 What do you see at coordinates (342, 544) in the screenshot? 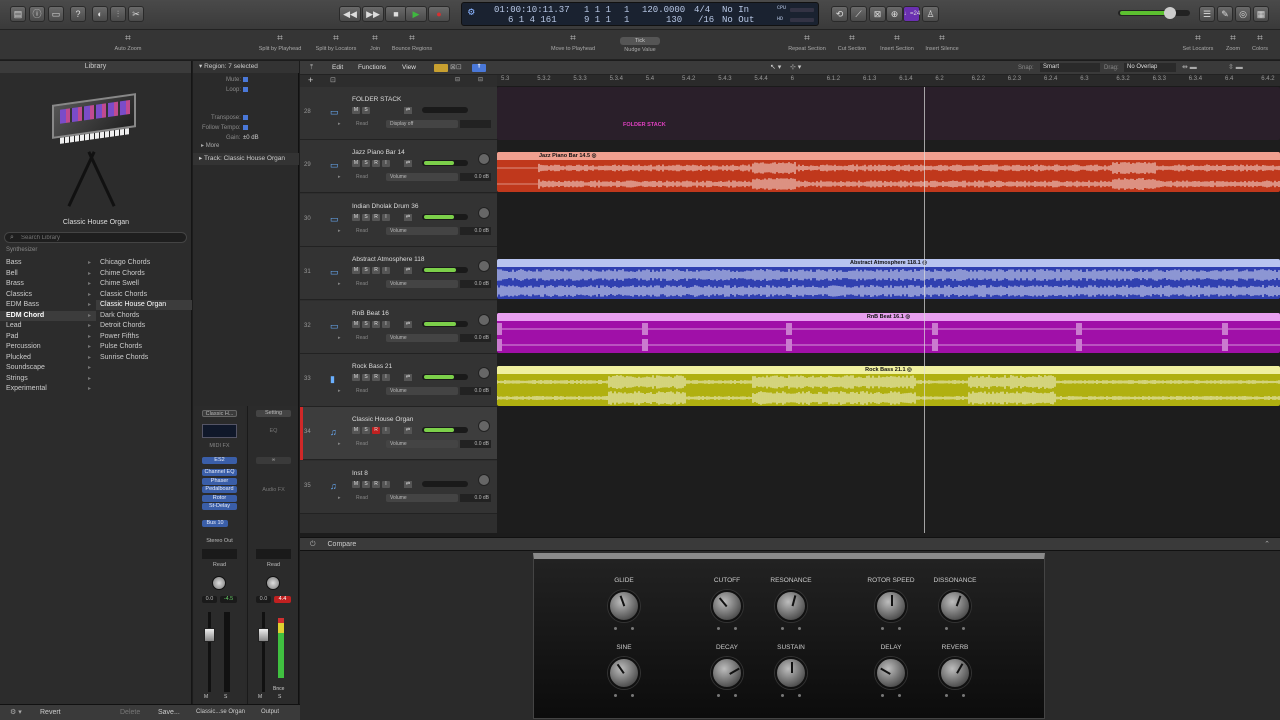
I see `compare-button: Compare` at bounding box center [342, 544].